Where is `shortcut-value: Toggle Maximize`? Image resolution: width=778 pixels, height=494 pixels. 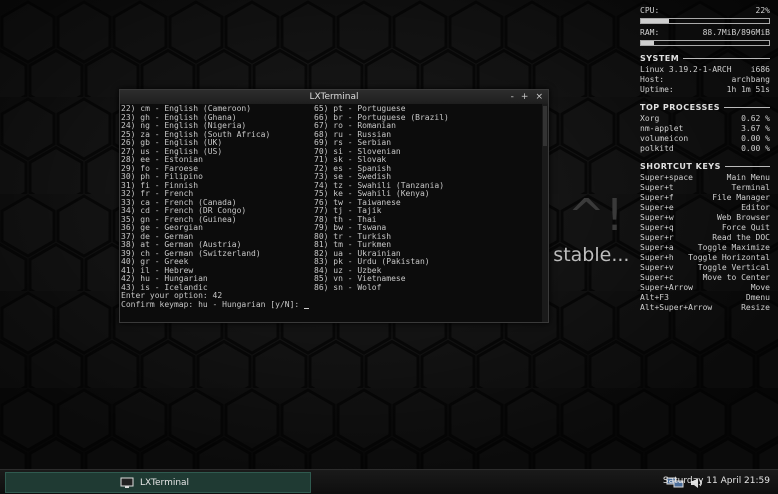
shortcut-value: Toggle Maximize is located at coordinates (733, 247).